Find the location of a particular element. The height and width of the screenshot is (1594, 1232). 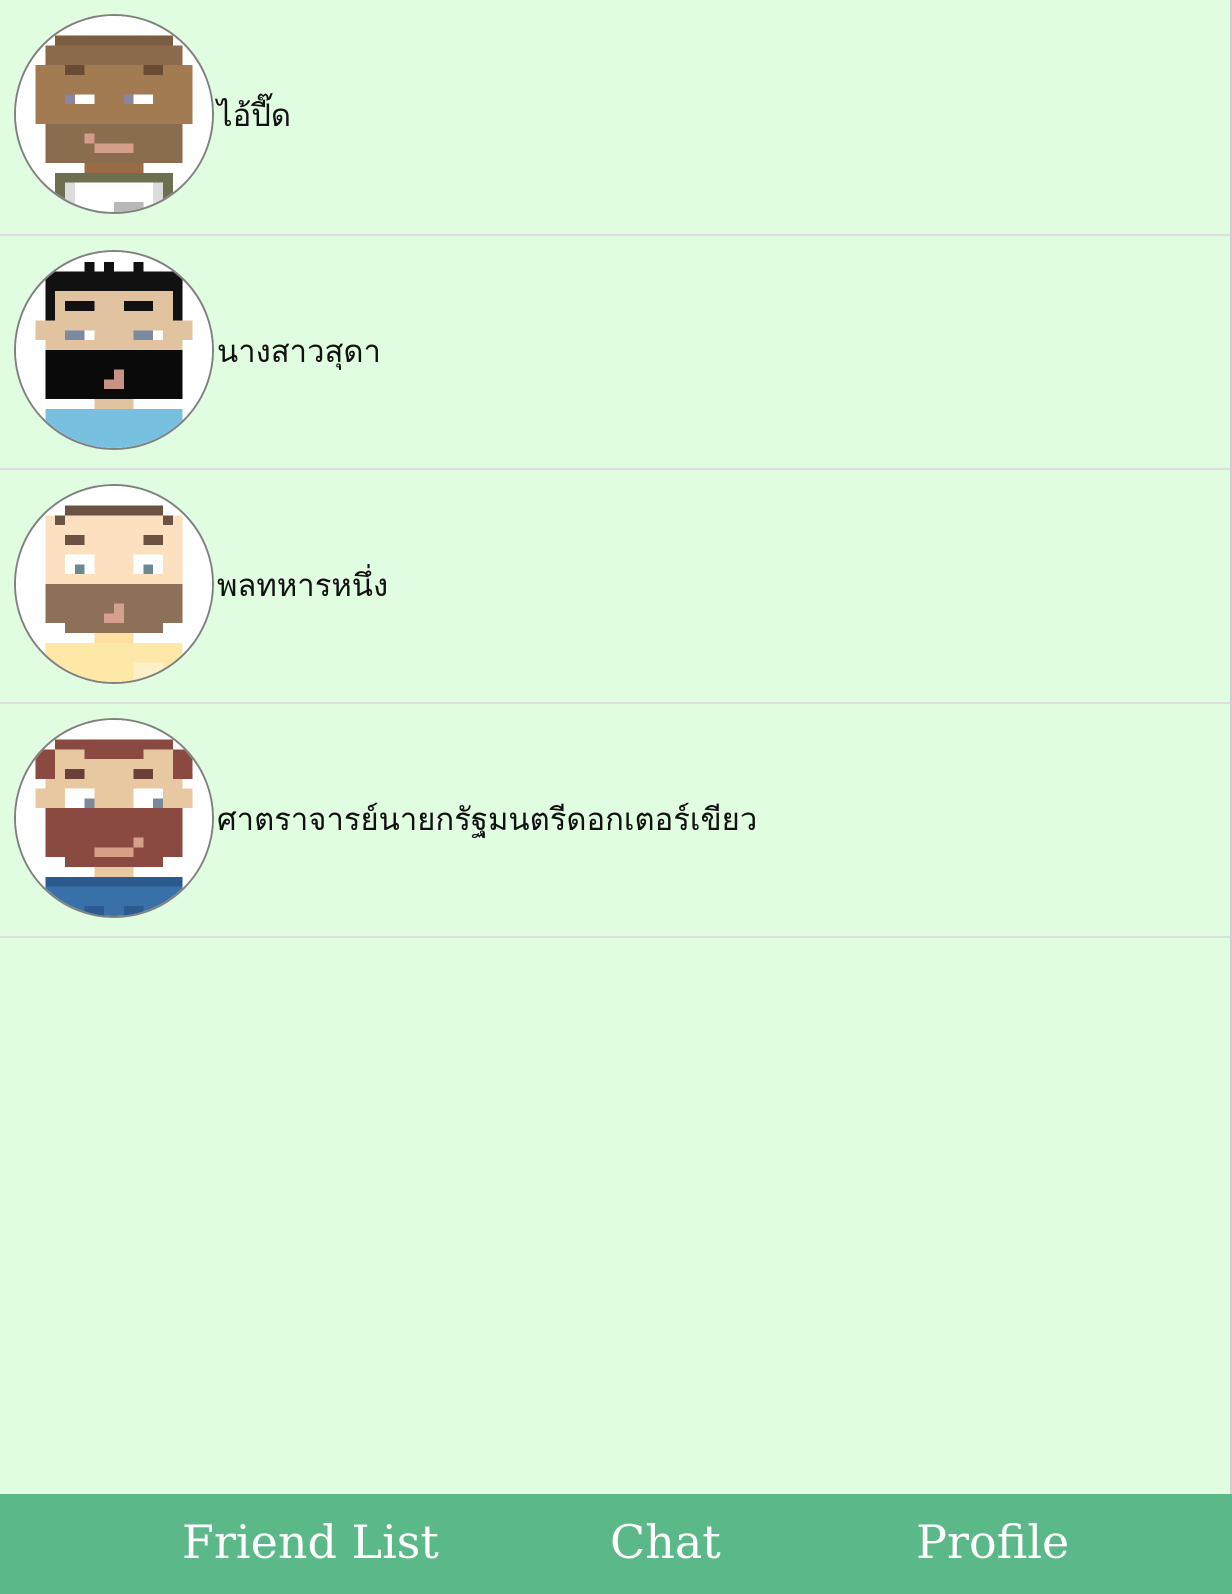

bottom-nav: Friend List Chat Profile is located at coordinates (616, 1544).